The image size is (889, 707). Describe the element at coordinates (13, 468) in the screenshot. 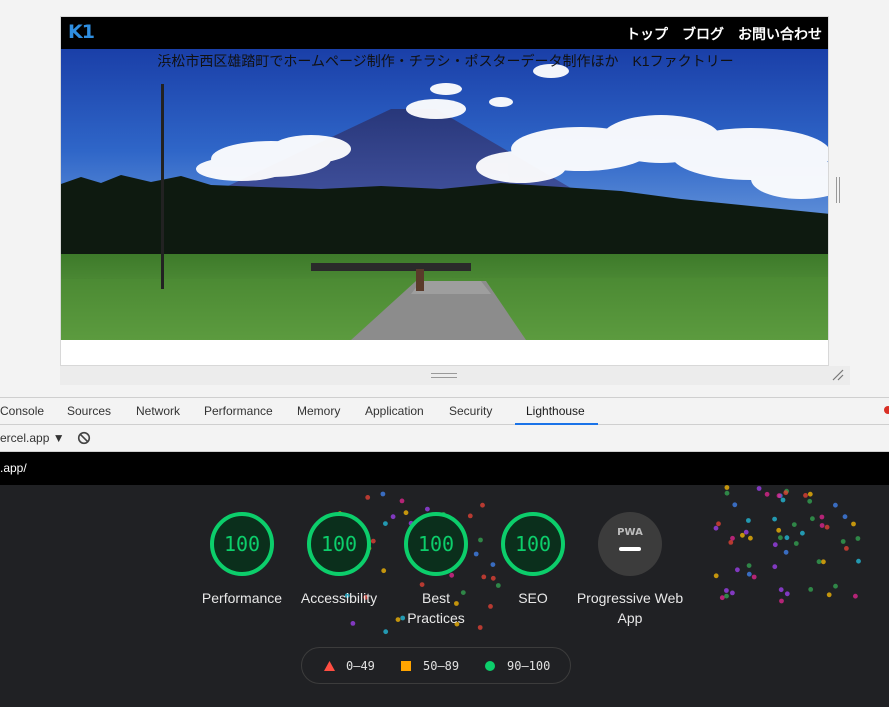

I see `report-url: .app/` at that location.